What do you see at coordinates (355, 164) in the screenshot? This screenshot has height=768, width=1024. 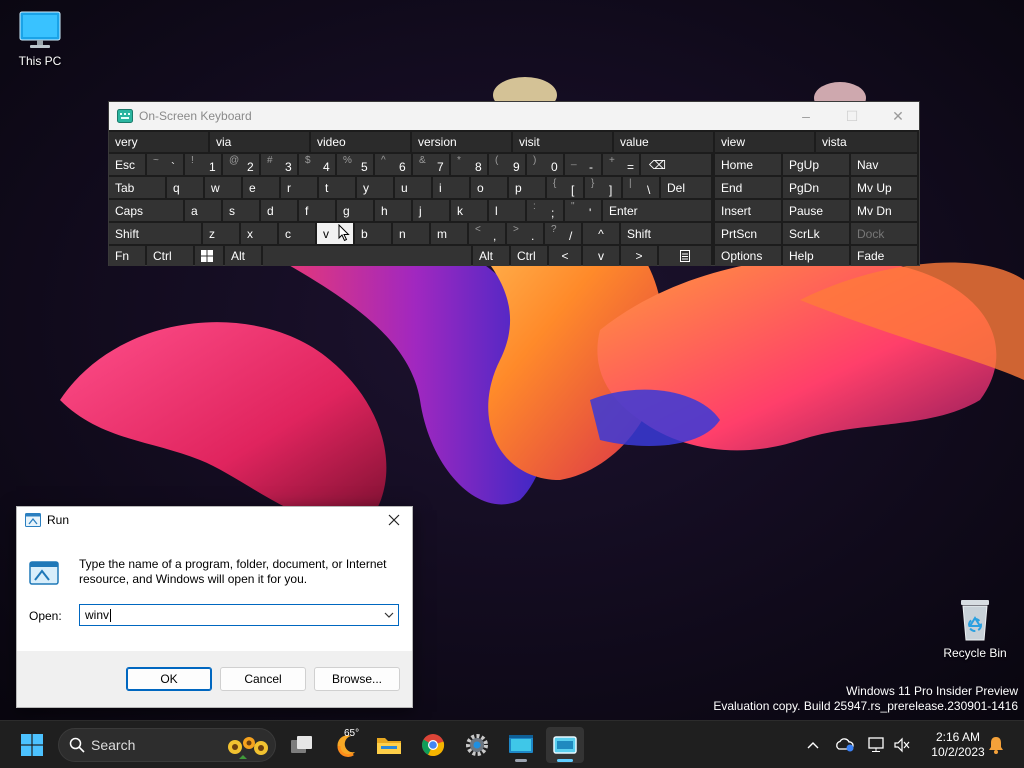 I see `key-5: % 5` at bounding box center [355, 164].